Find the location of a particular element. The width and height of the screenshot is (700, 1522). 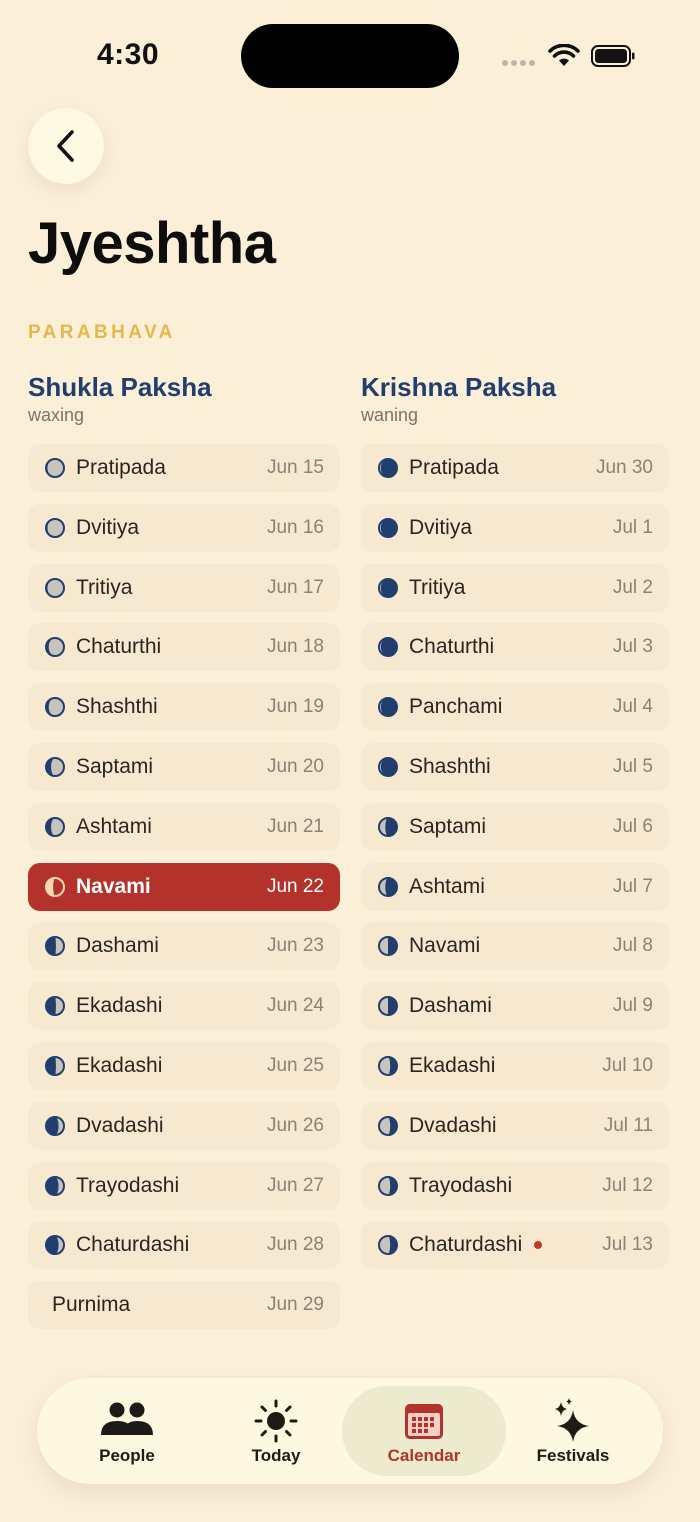

tab-label: People is located at coordinates (127, 1455).